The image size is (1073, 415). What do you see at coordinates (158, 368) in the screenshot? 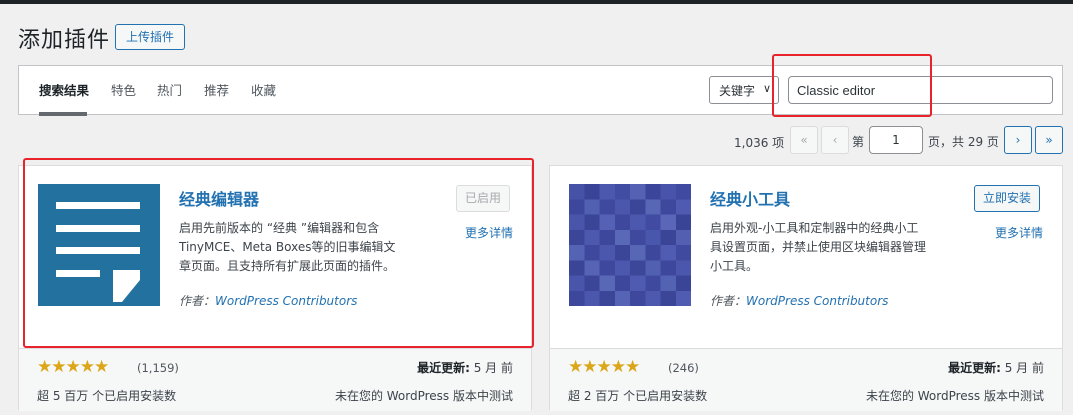
I see `rating-count: (1,159)` at bounding box center [158, 368].